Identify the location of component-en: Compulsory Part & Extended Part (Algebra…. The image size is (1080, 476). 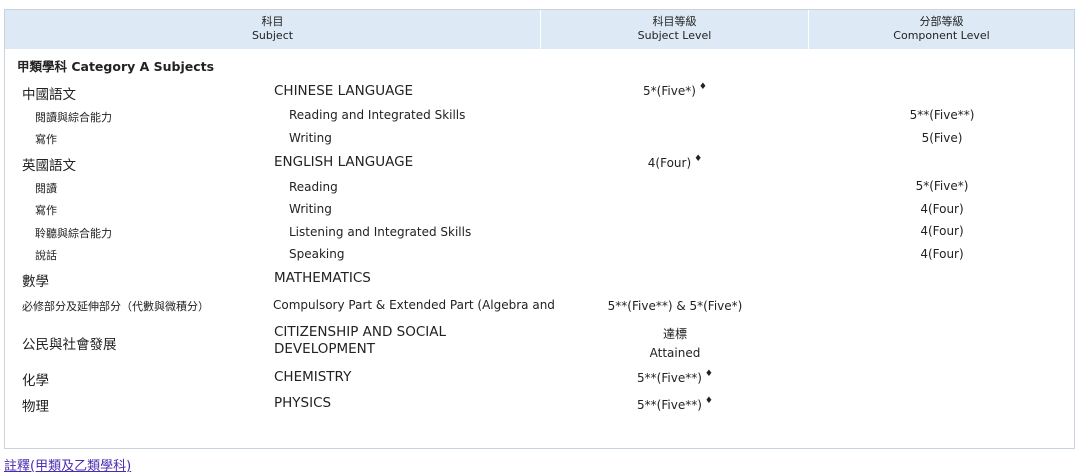
(414, 305).